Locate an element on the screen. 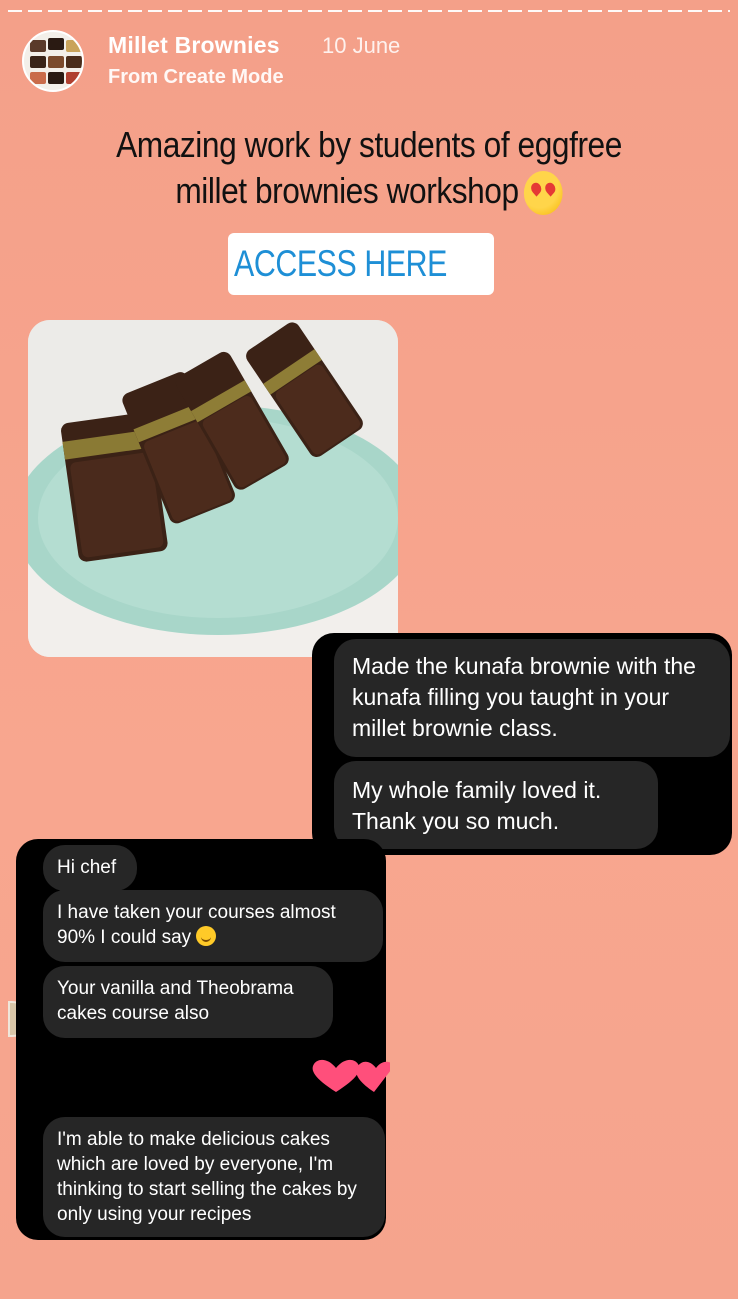 The image size is (738, 1299). caption-line-1: Amazing work by students of eggfree is located at coordinates (369, 144).